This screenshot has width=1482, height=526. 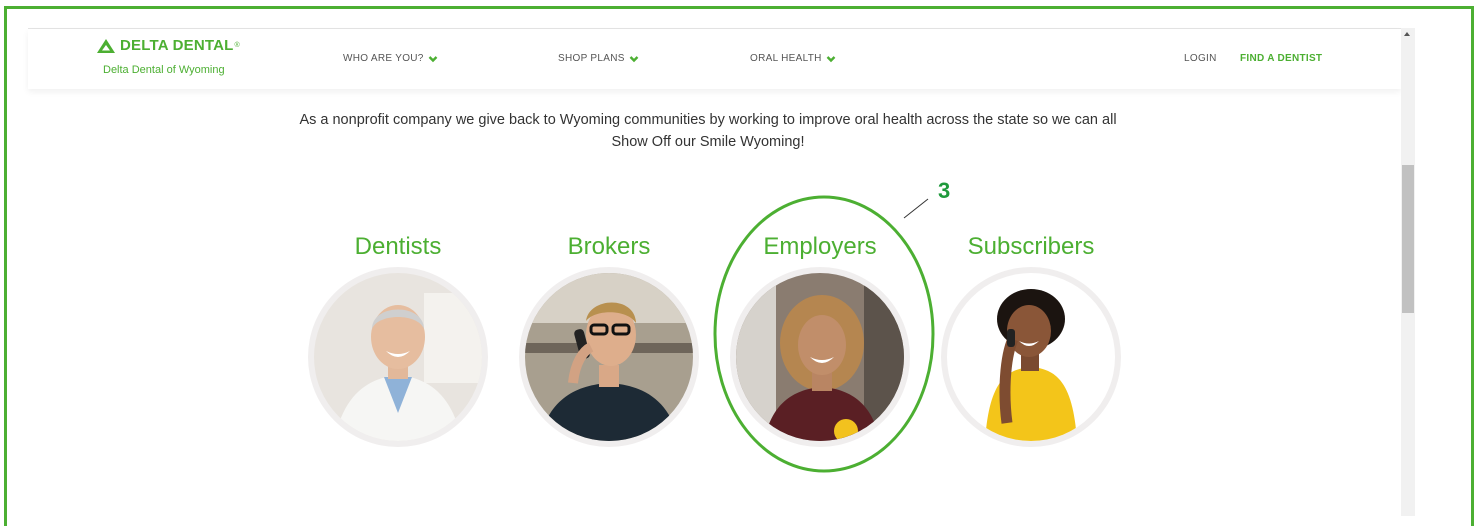 I want to click on broker-photo, so click(x=609, y=357).